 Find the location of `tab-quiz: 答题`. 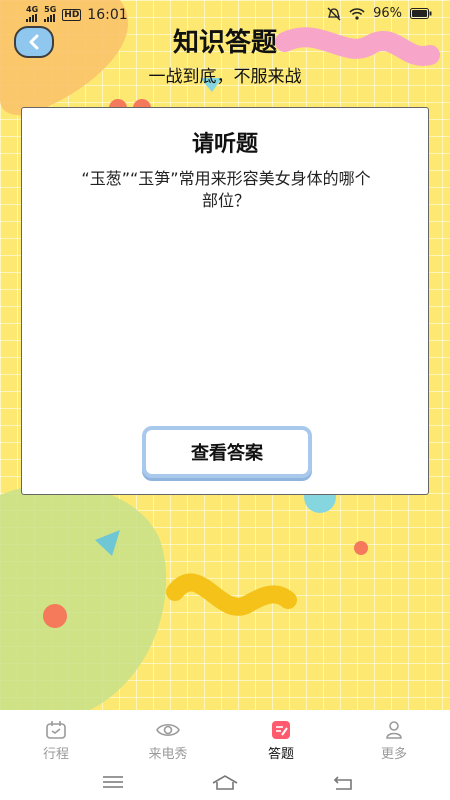

tab-quiz: 答题 is located at coordinates (281, 738).